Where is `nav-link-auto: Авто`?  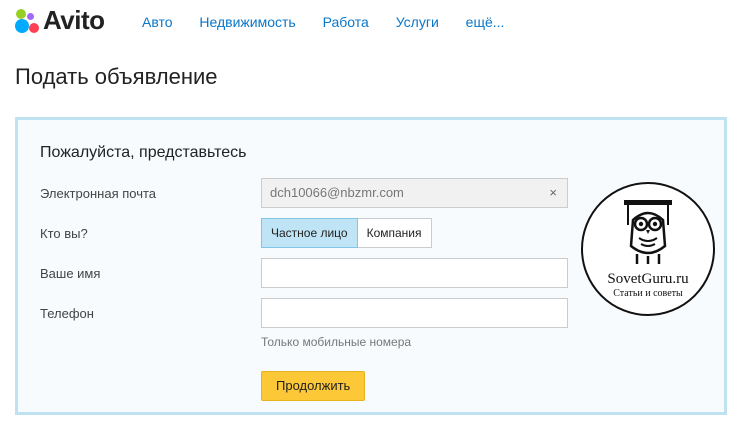 nav-link-auto: Авто is located at coordinates (157, 22).